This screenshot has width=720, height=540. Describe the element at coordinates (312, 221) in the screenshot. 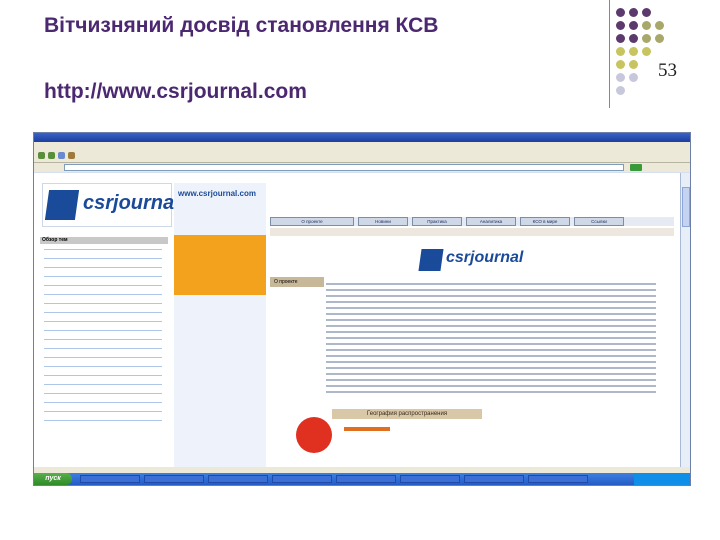

I see `nav-item-about: О проекте` at that location.